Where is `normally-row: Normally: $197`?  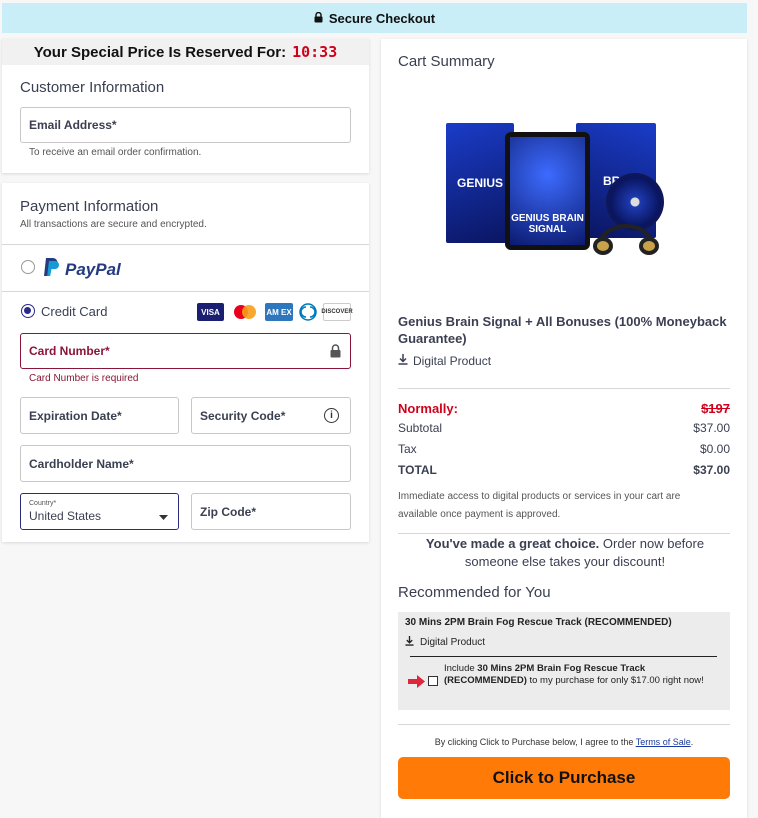
normally-row: Normally: $197 is located at coordinates (564, 408).